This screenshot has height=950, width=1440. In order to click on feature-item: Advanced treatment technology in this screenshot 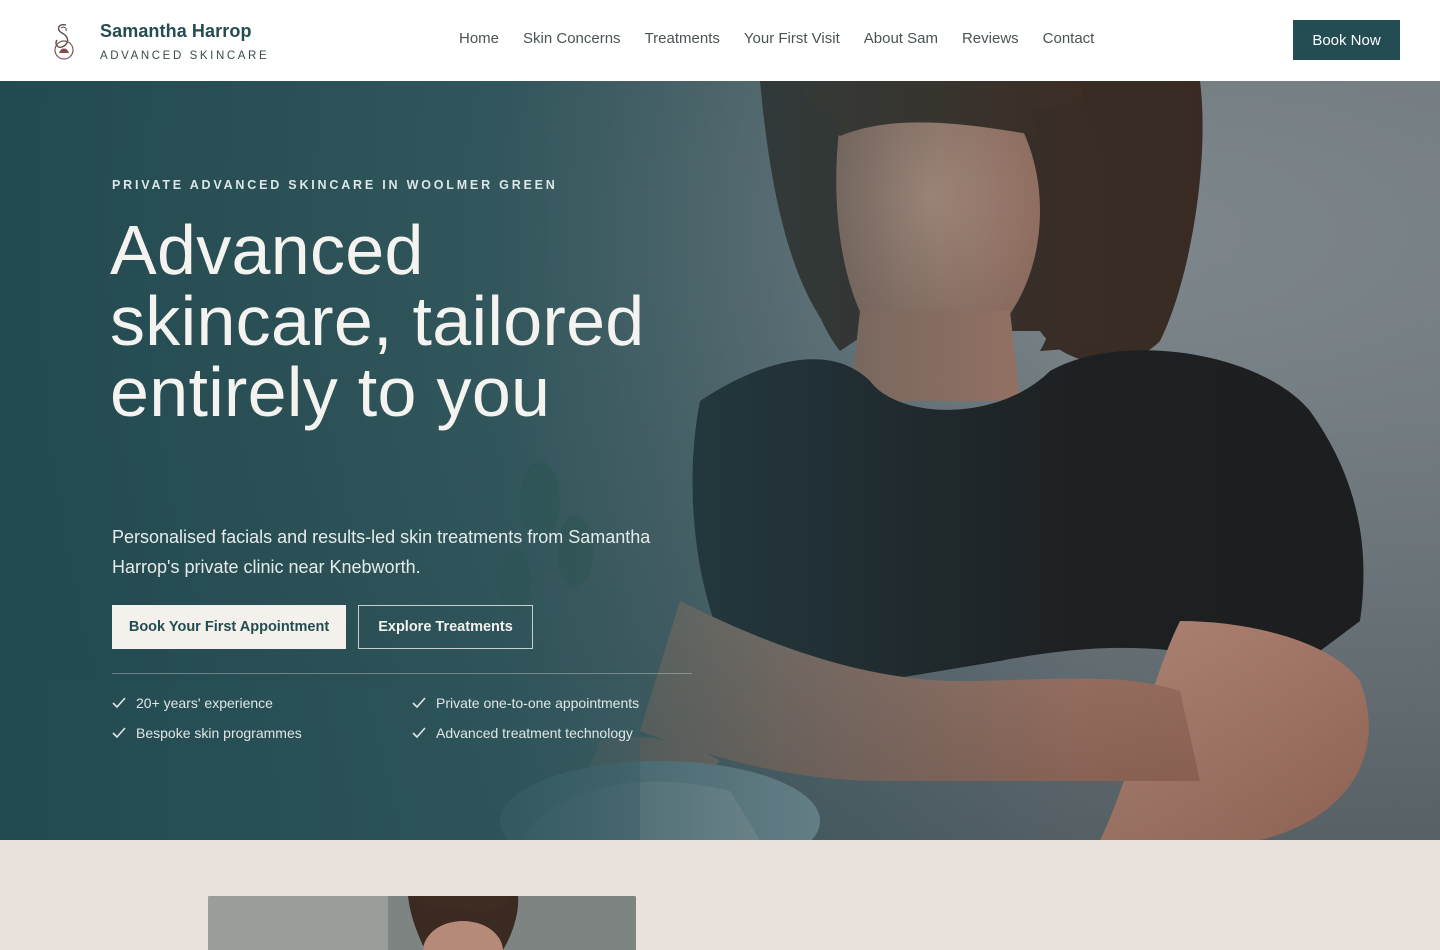, I will do `click(522, 733)`.